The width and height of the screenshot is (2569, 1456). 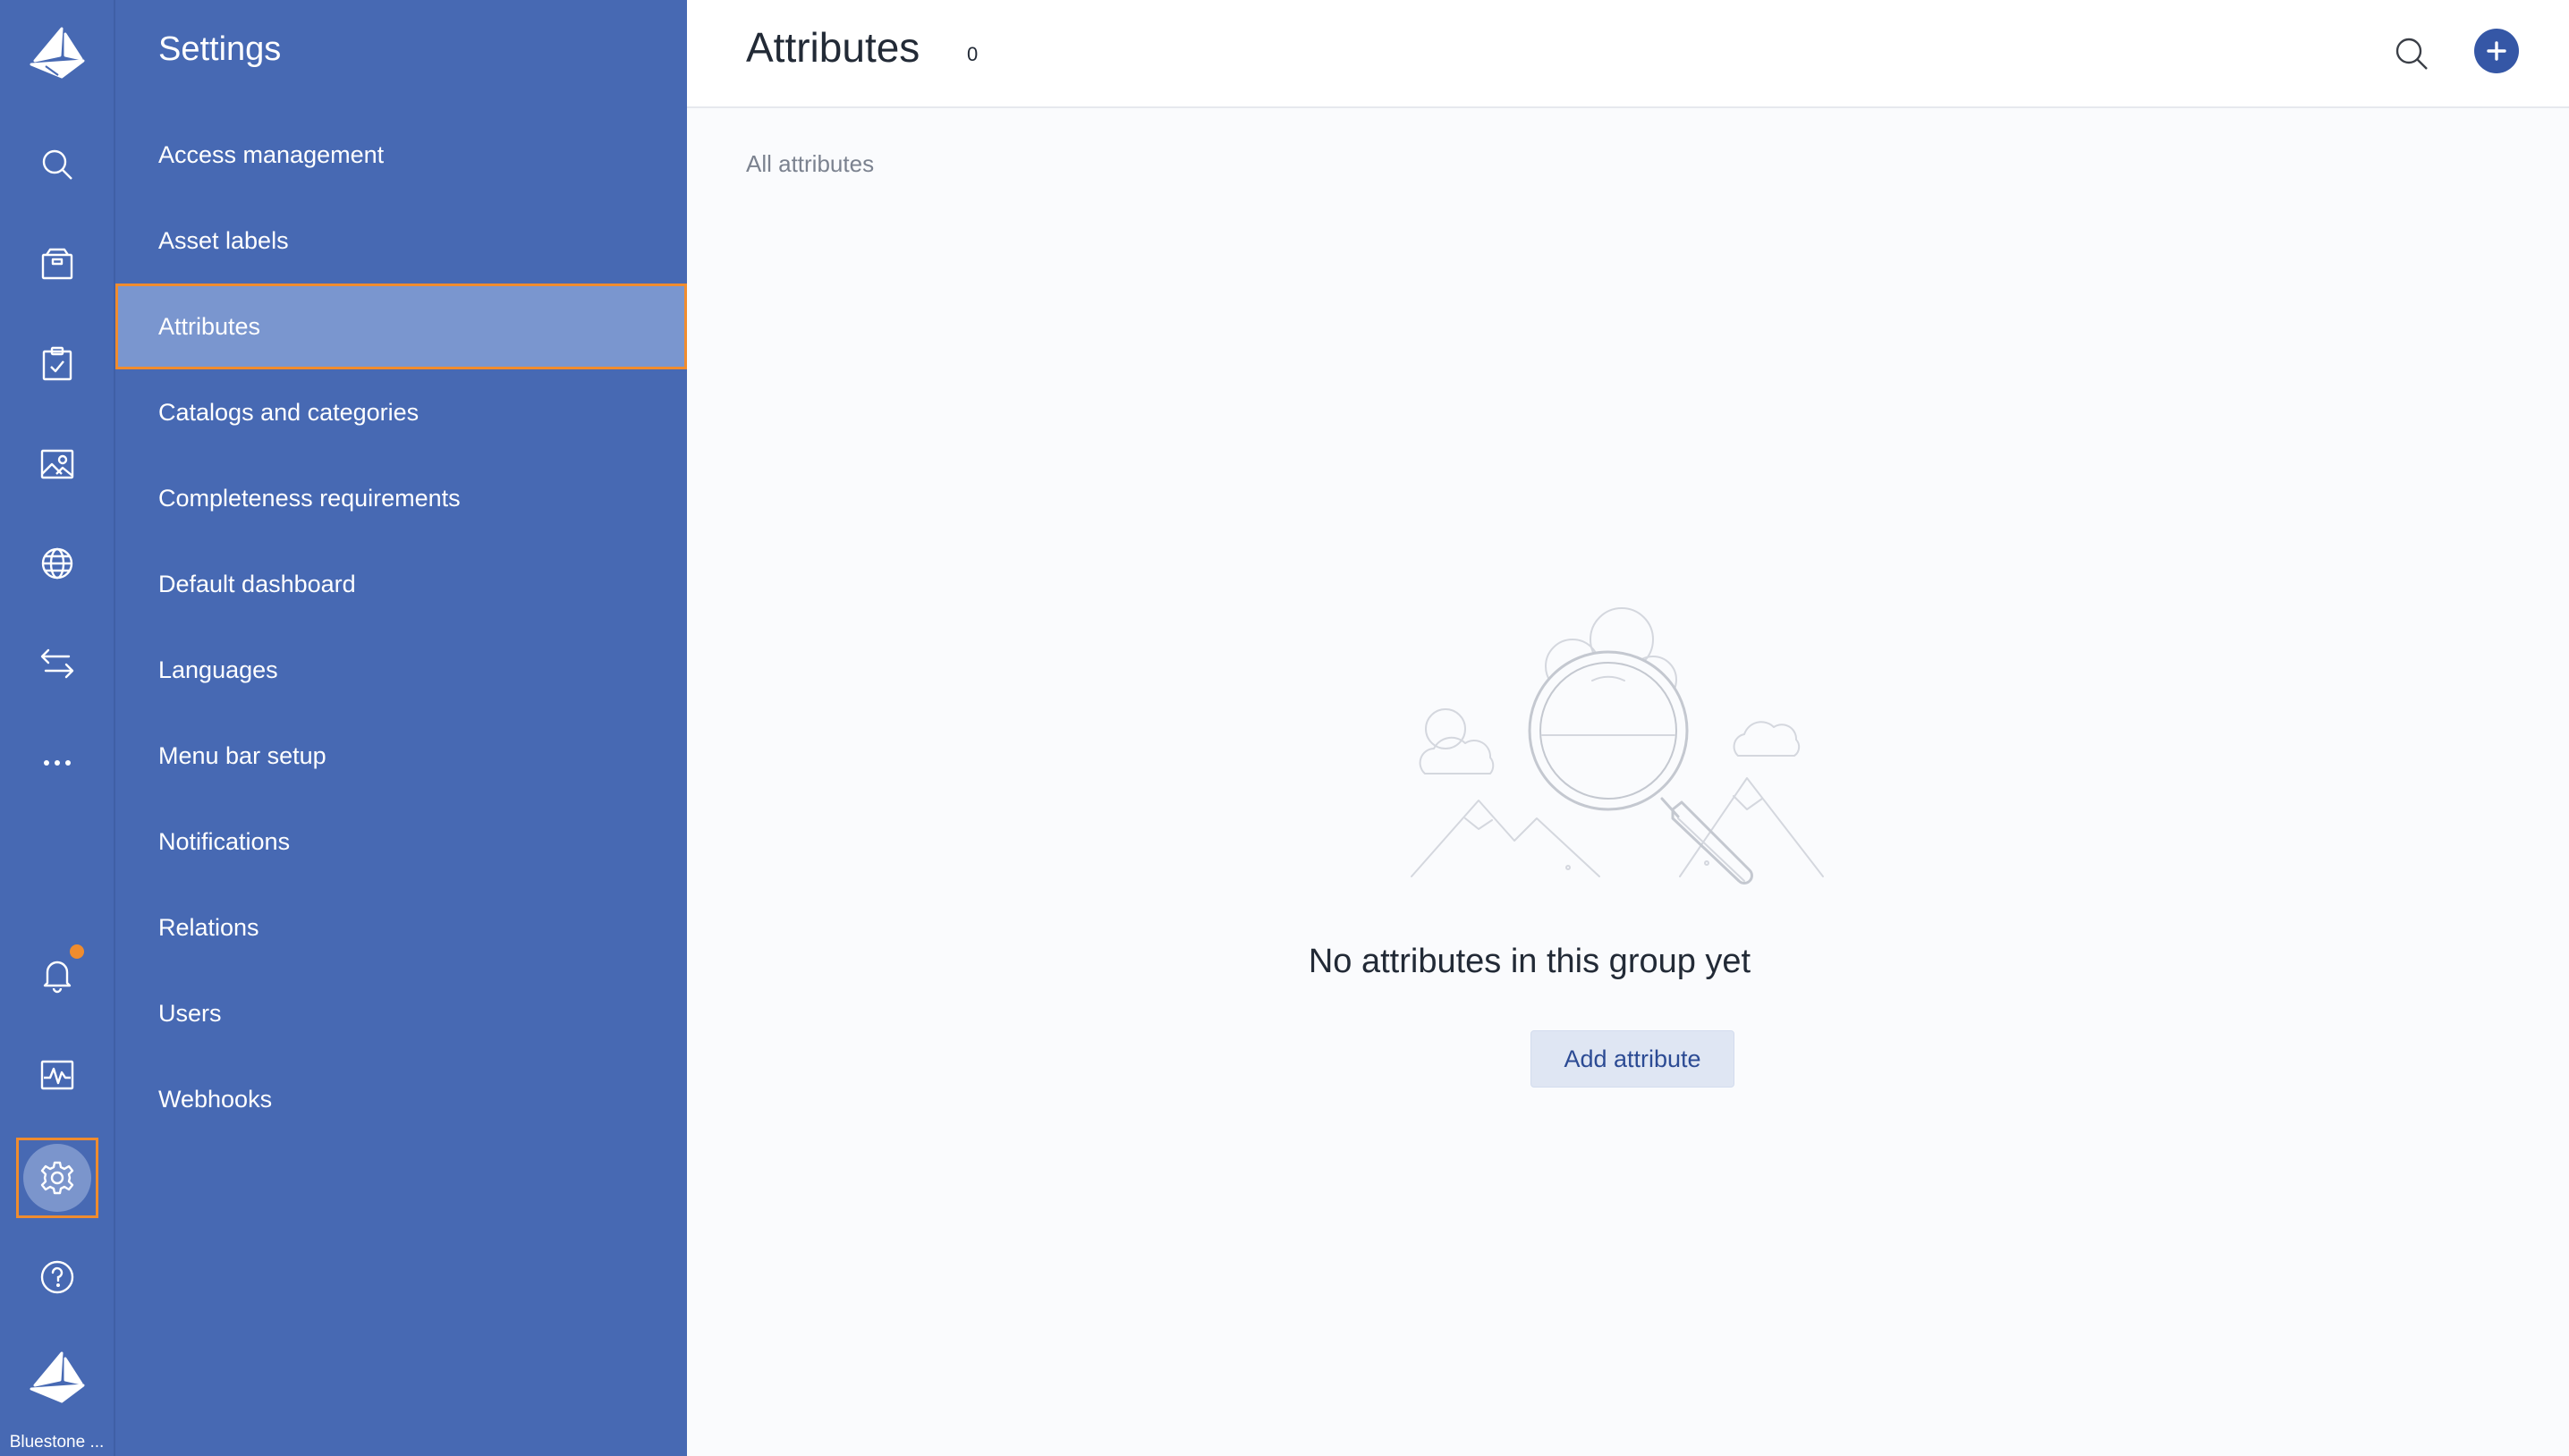 I want to click on gear-icon, so click(x=57, y=1178).